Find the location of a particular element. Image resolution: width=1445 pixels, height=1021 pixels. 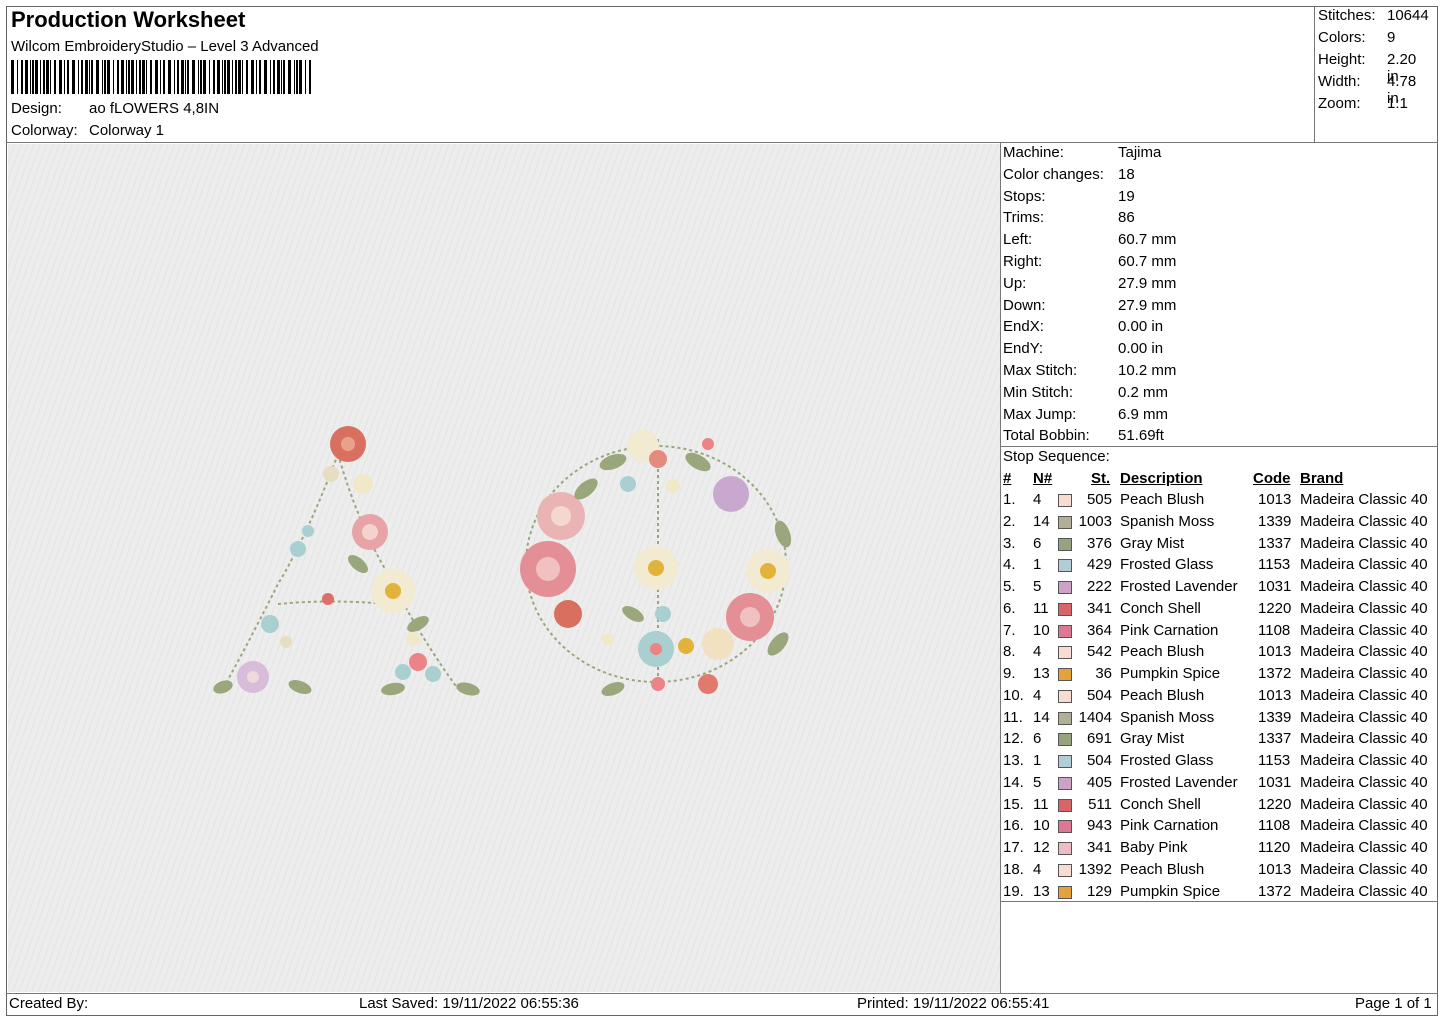

table-row: 6. 11 341 Conch Shell 1220 Madeira Classic 40 is located at coordinates (1220, 611).